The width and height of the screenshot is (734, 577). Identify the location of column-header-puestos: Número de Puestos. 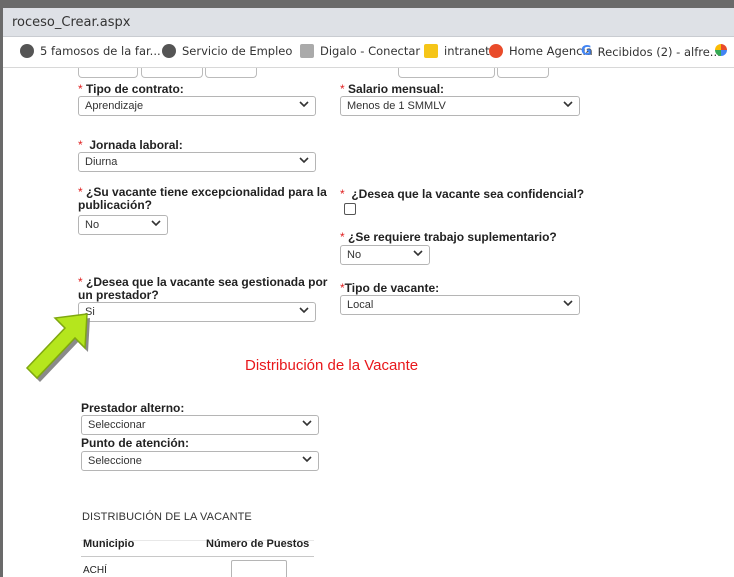
(258, 544).